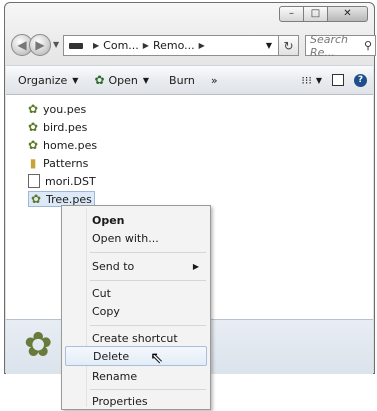 The height and width of the screenshot is (411, 377). I want to click on recent-pages-dropdown: ▼, so click(56, 44).